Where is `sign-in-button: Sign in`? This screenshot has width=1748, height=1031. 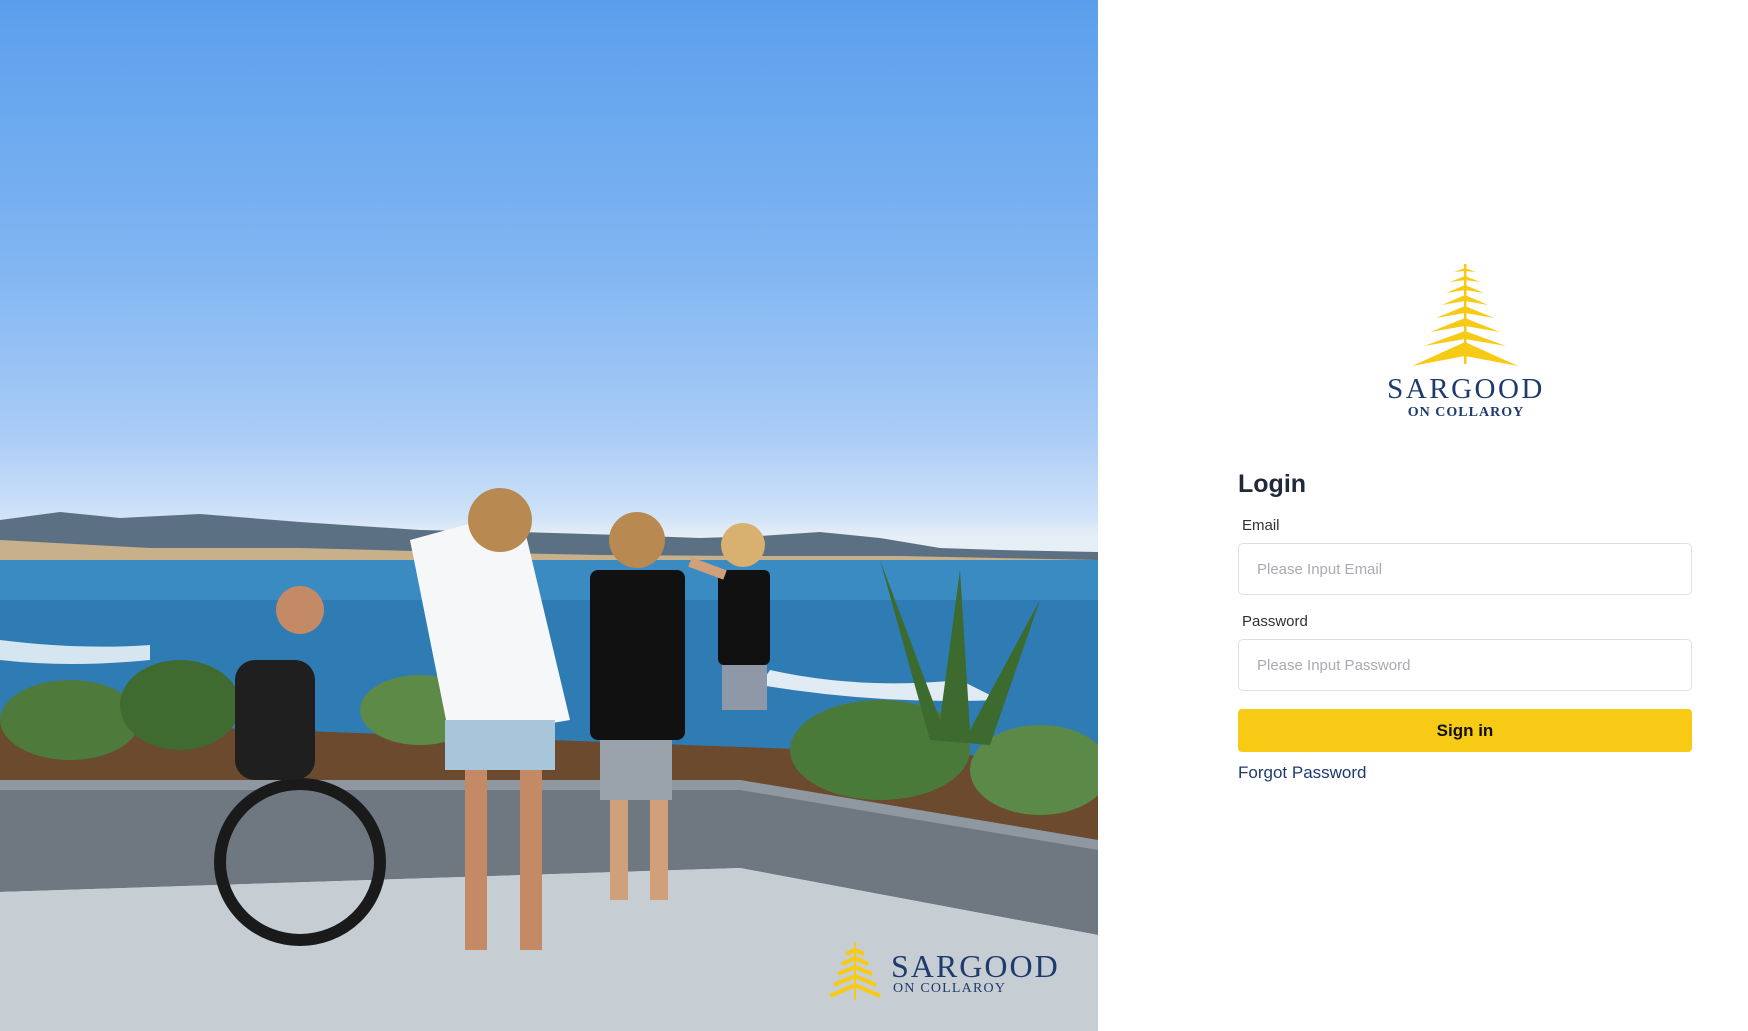 sign-in-button: Sign in is located at coordinates (1465, 730).